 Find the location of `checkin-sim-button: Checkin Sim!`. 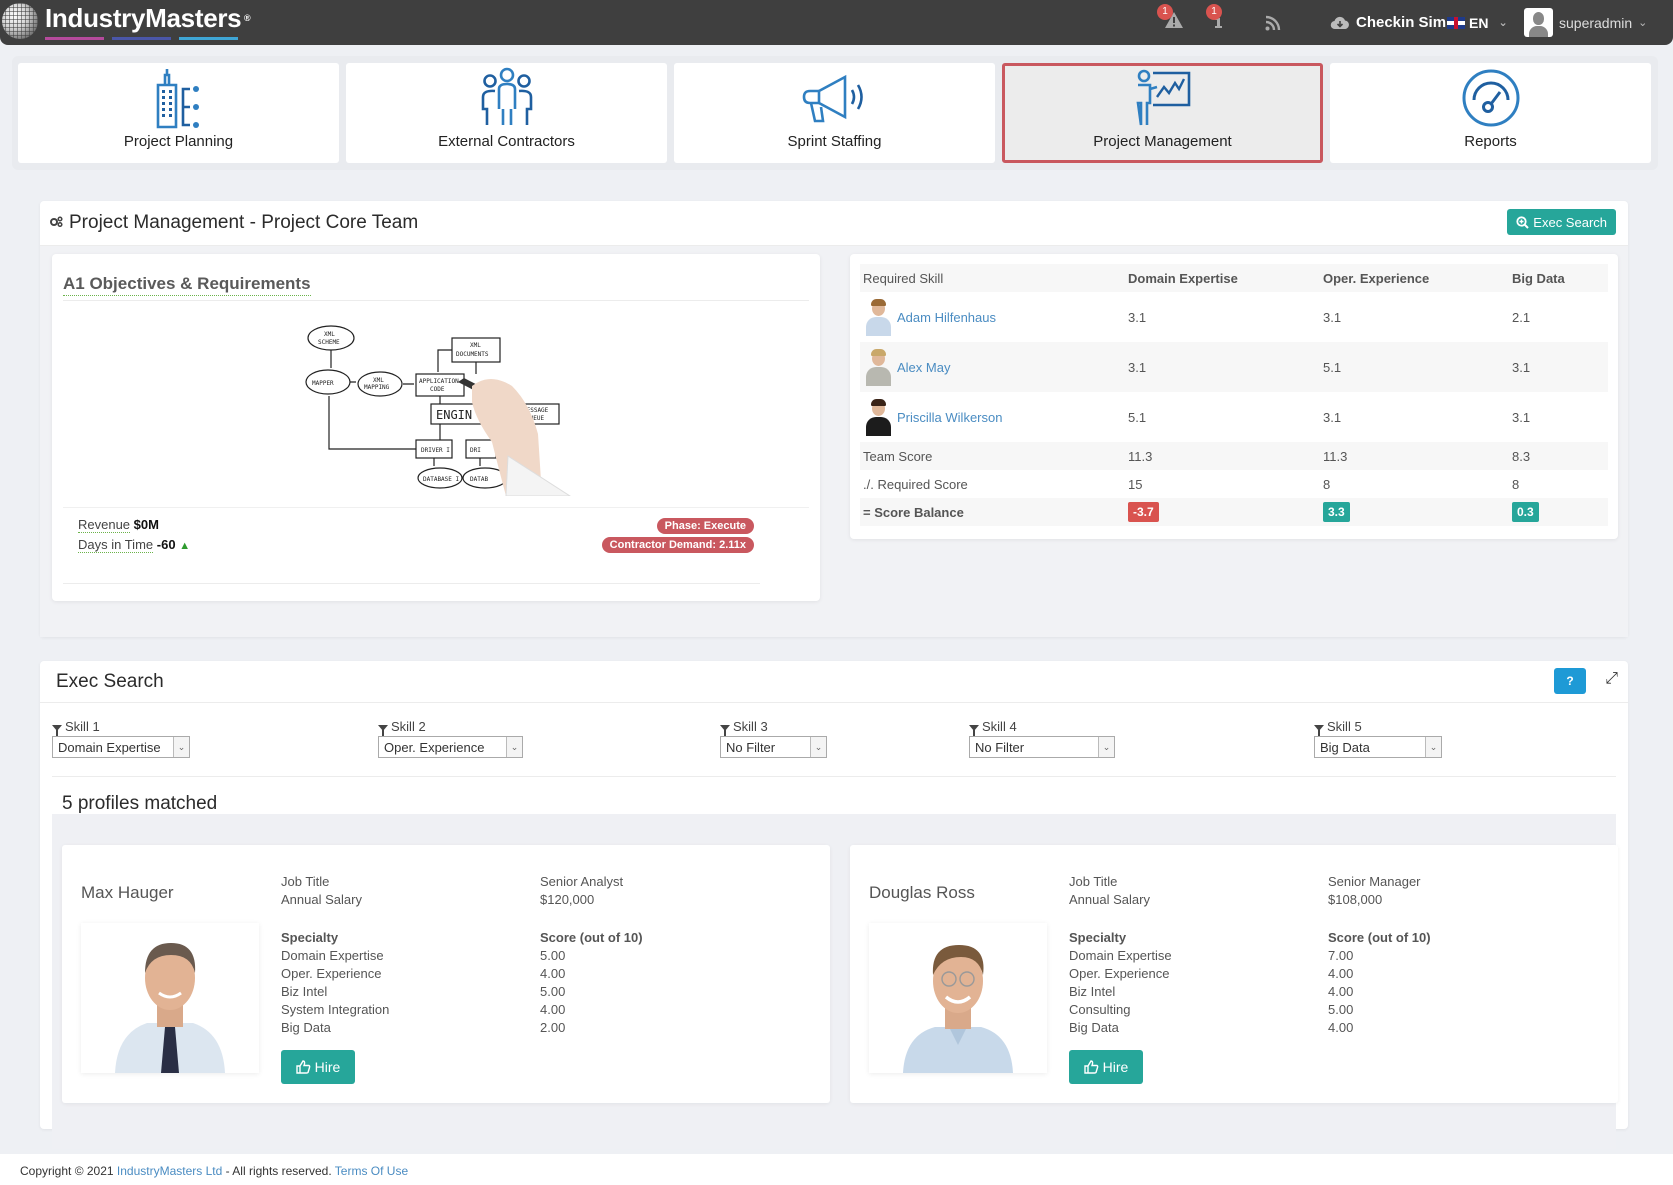

checkin-sim-button: Checkin Sim! is located at coordinates (1390, 22).